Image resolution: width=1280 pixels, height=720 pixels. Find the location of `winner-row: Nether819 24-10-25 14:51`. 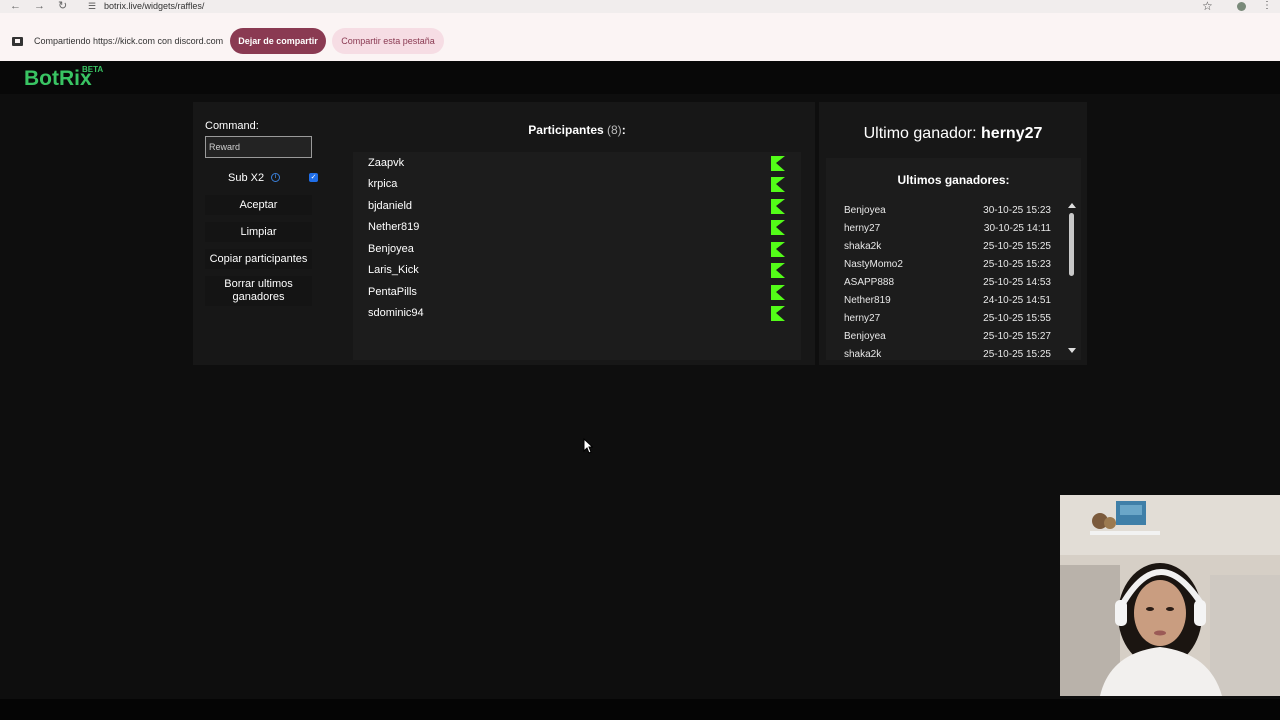

winner-row: Nether819 24-10-25 14:51 is located at coordinates (949, 304).